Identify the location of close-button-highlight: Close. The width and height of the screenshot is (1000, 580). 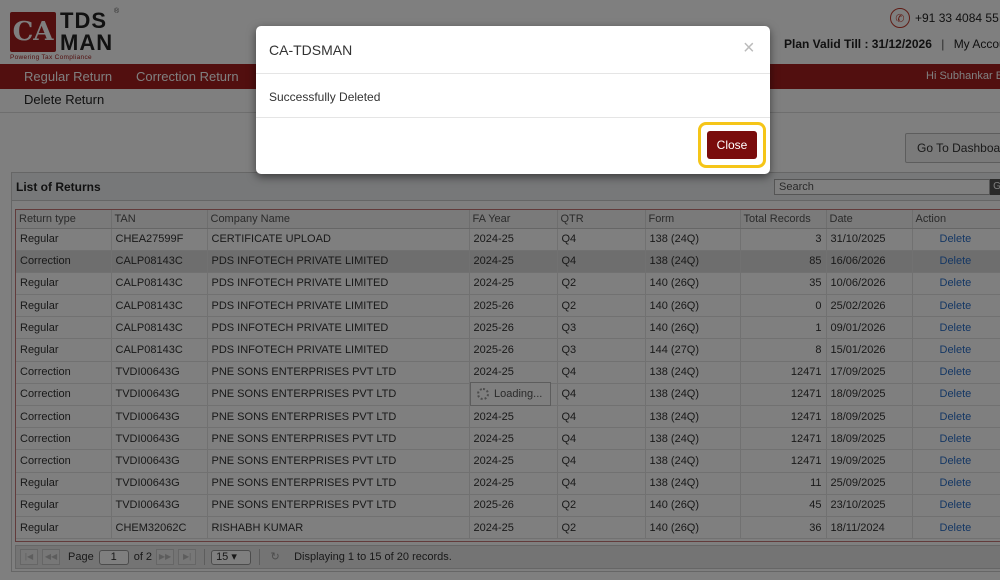
(732, 145).